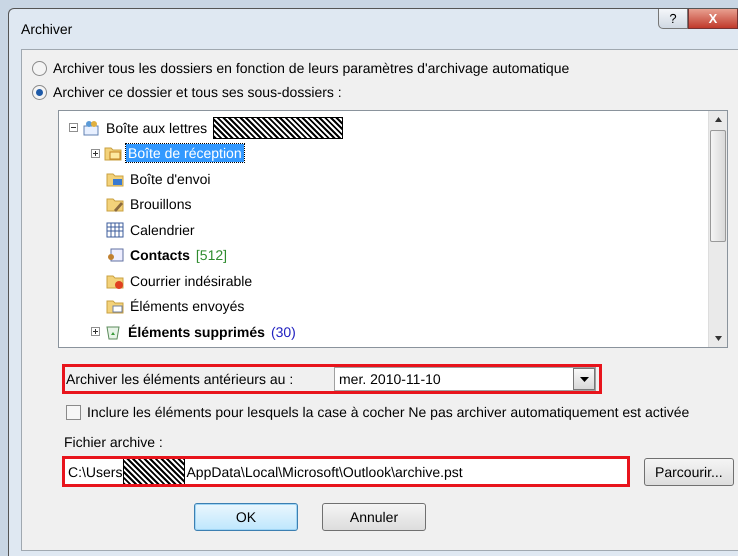  I want to click on scrollbar, so click(717, 229).